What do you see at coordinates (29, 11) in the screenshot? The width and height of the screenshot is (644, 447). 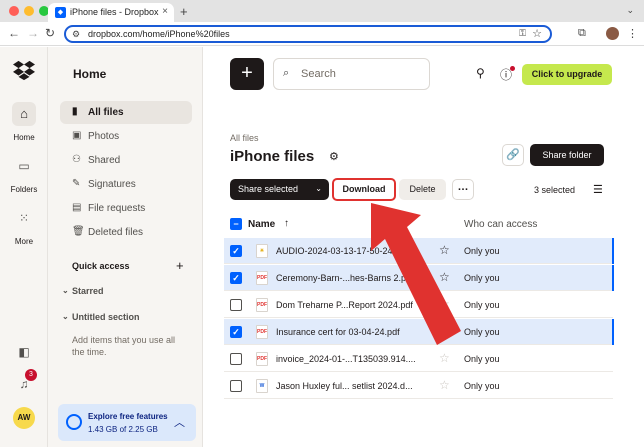 I see `minimize-window-button` at bounding box center [29, 11].